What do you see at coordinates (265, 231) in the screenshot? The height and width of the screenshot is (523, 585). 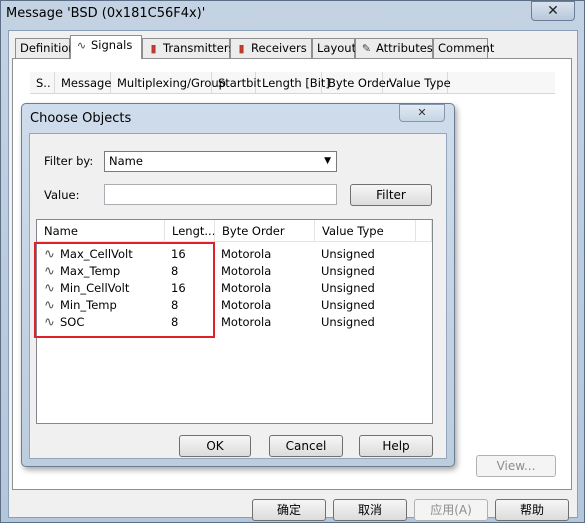 I see `grid-header-byte-order: Byte Order` at bounding box center [265, 231].